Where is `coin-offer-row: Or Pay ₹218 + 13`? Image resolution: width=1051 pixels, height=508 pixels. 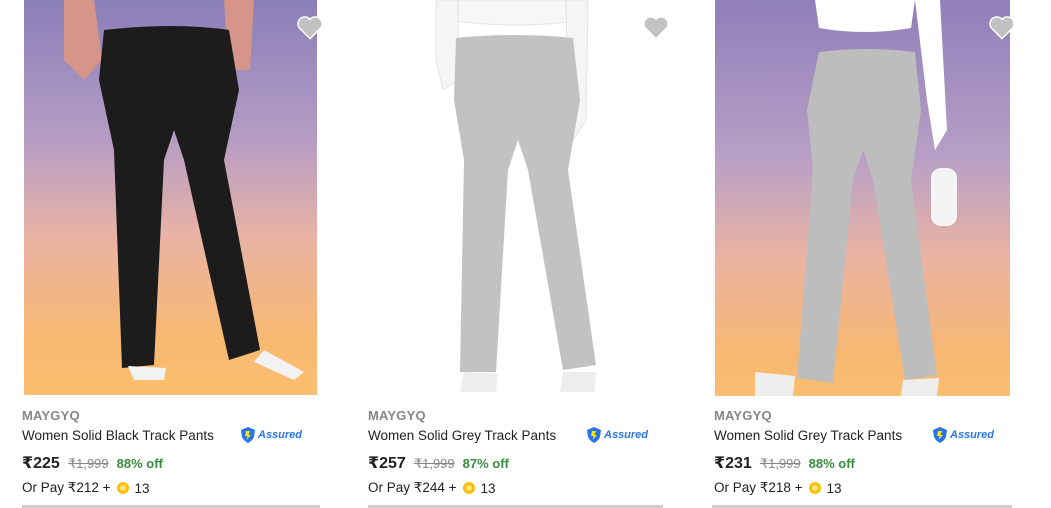
coin-offer-row: Or Pay ₹218 + 13 is located at coordinates (778, 488).